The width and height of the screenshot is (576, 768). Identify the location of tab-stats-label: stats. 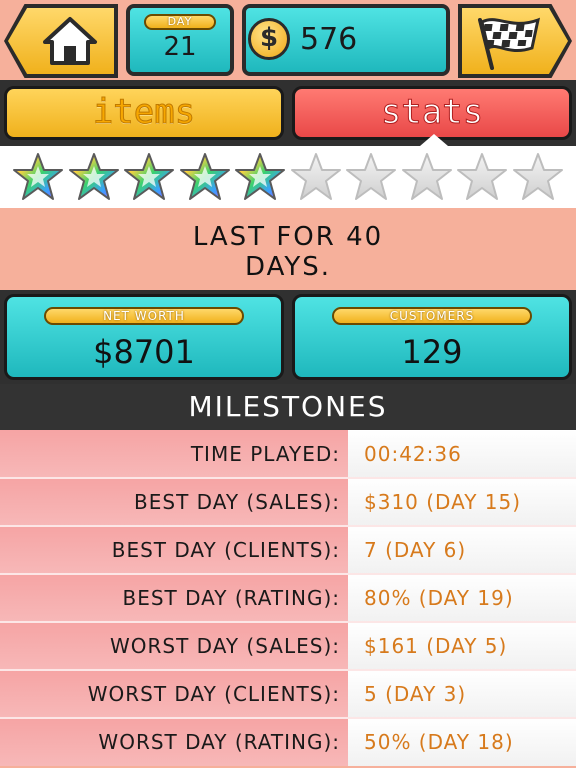
(432, 112).